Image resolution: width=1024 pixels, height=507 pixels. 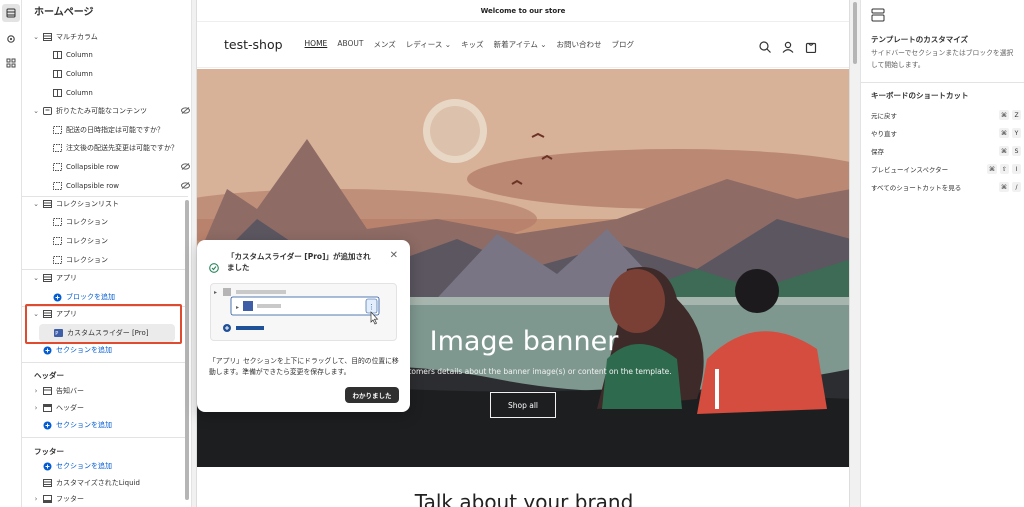 What do you see at coordinates (11, 63) in the screenshot?
I see `apps-icon` at bounding box center [11, 63].